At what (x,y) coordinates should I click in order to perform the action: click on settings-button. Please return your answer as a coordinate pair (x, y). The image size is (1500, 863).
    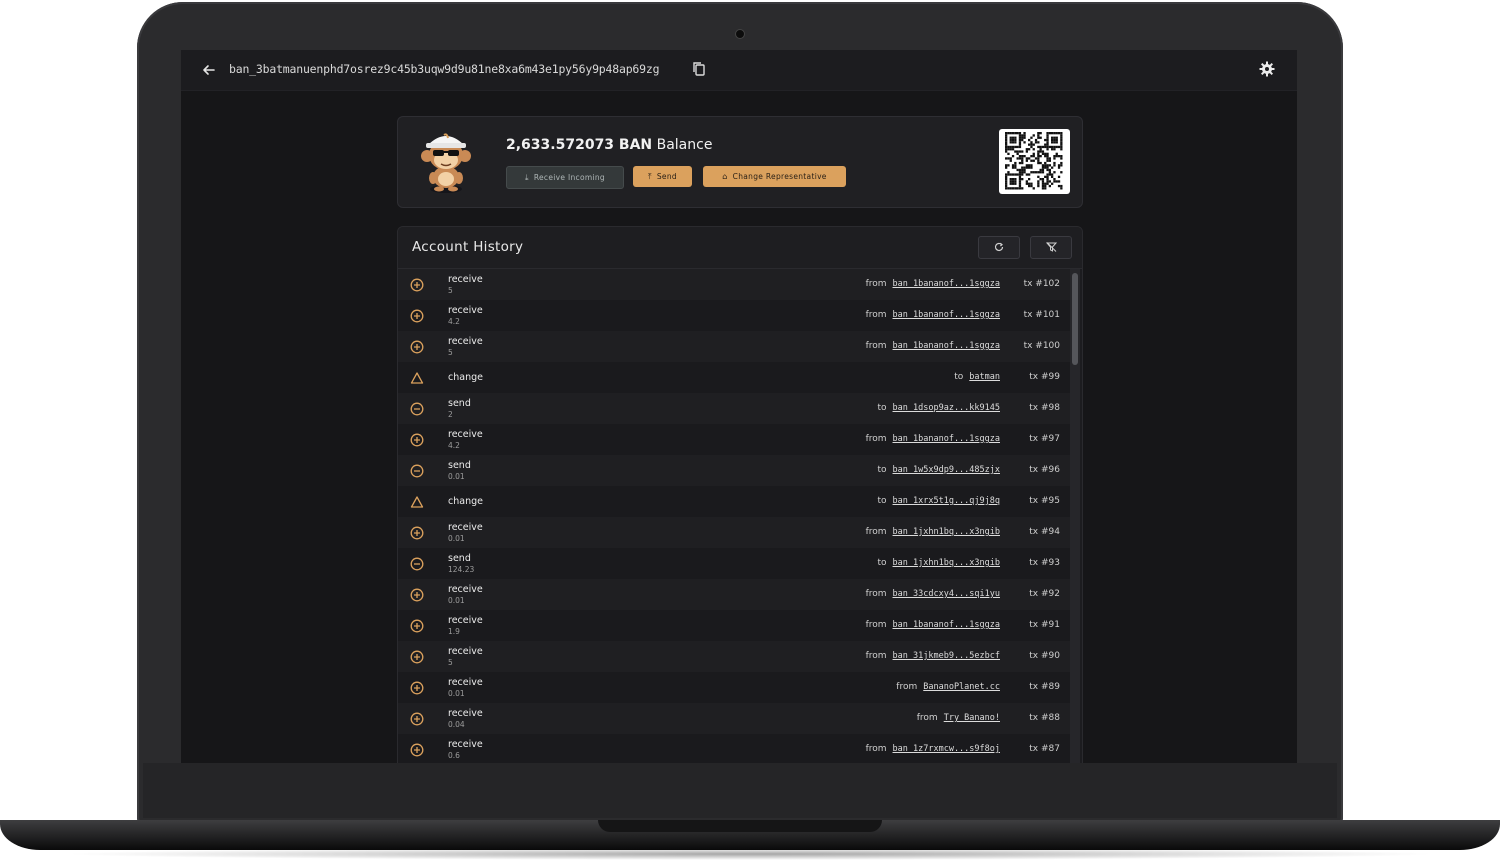
    Looking at the image, I should click on (1268, 70).